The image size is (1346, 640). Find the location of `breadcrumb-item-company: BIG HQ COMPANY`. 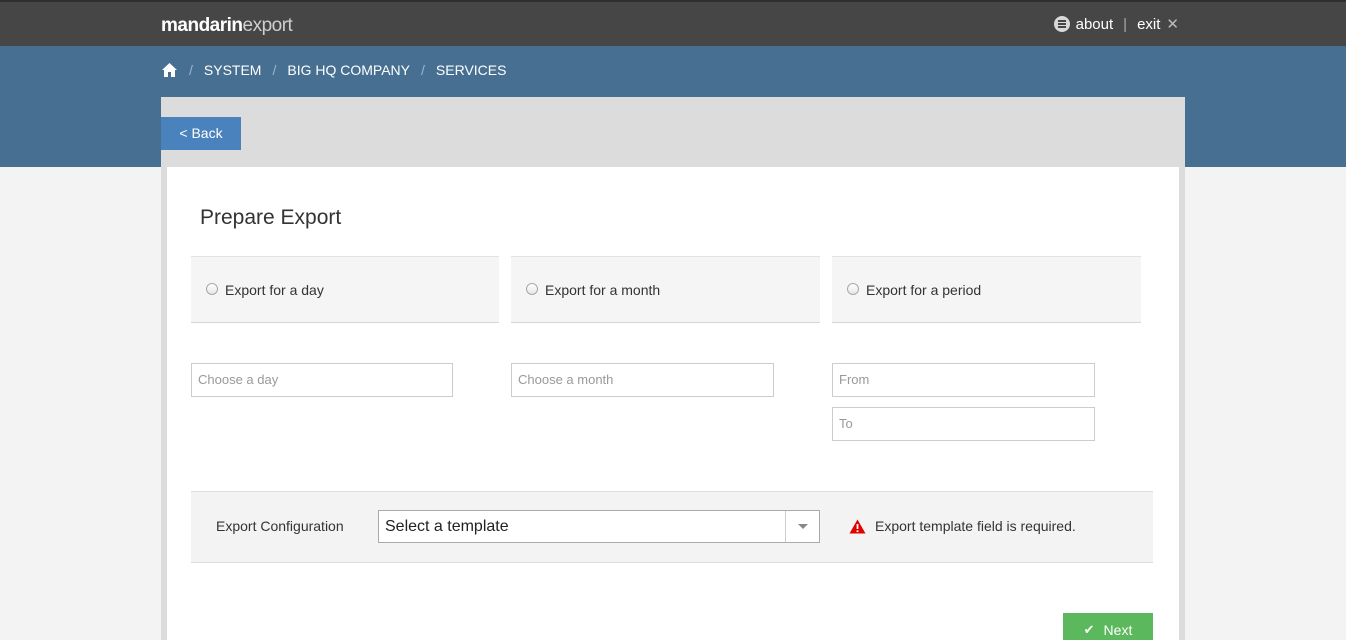

breadcrumb-item-company: BIG HQ COMPANY is located at coordinates (348, 70).